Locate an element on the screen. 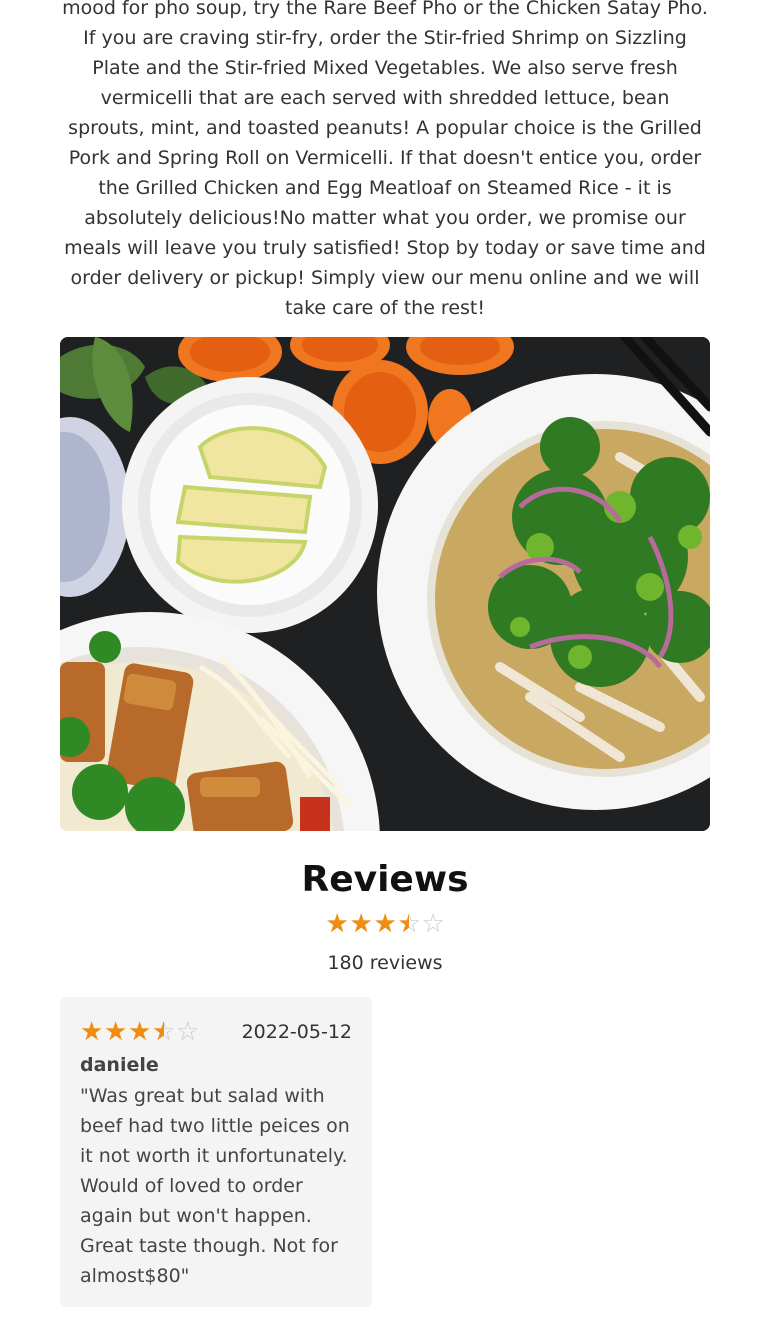 Image resolution: width=770 pixels, height=1318 pixels. review-rating-stars: ☆★☆★☆★☆★☆★ is located at coordinates (139, 1032).